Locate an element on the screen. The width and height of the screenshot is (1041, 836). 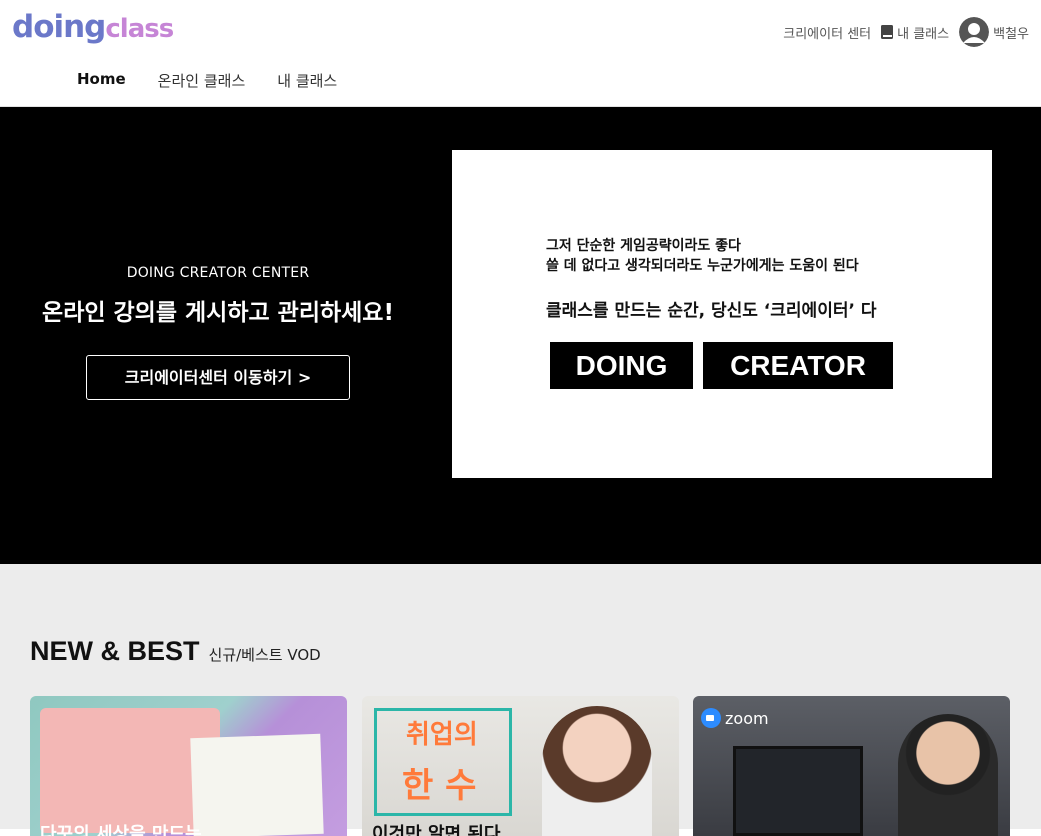
username: 백철우 is located at coordinates (1011, 34).